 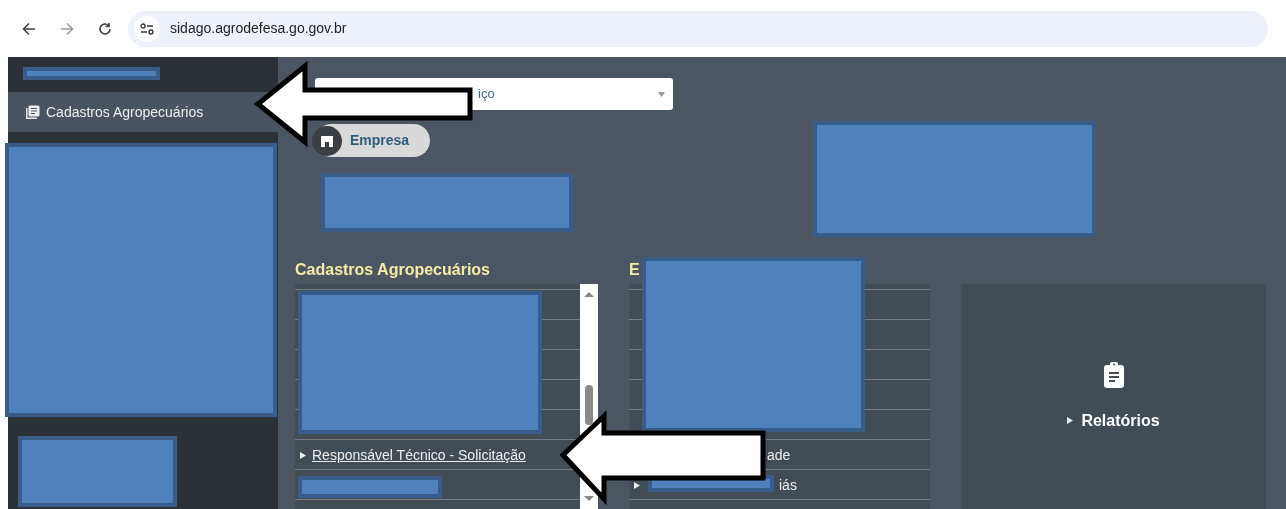 I want to click on caret-icon, so click(x=661, y=94).